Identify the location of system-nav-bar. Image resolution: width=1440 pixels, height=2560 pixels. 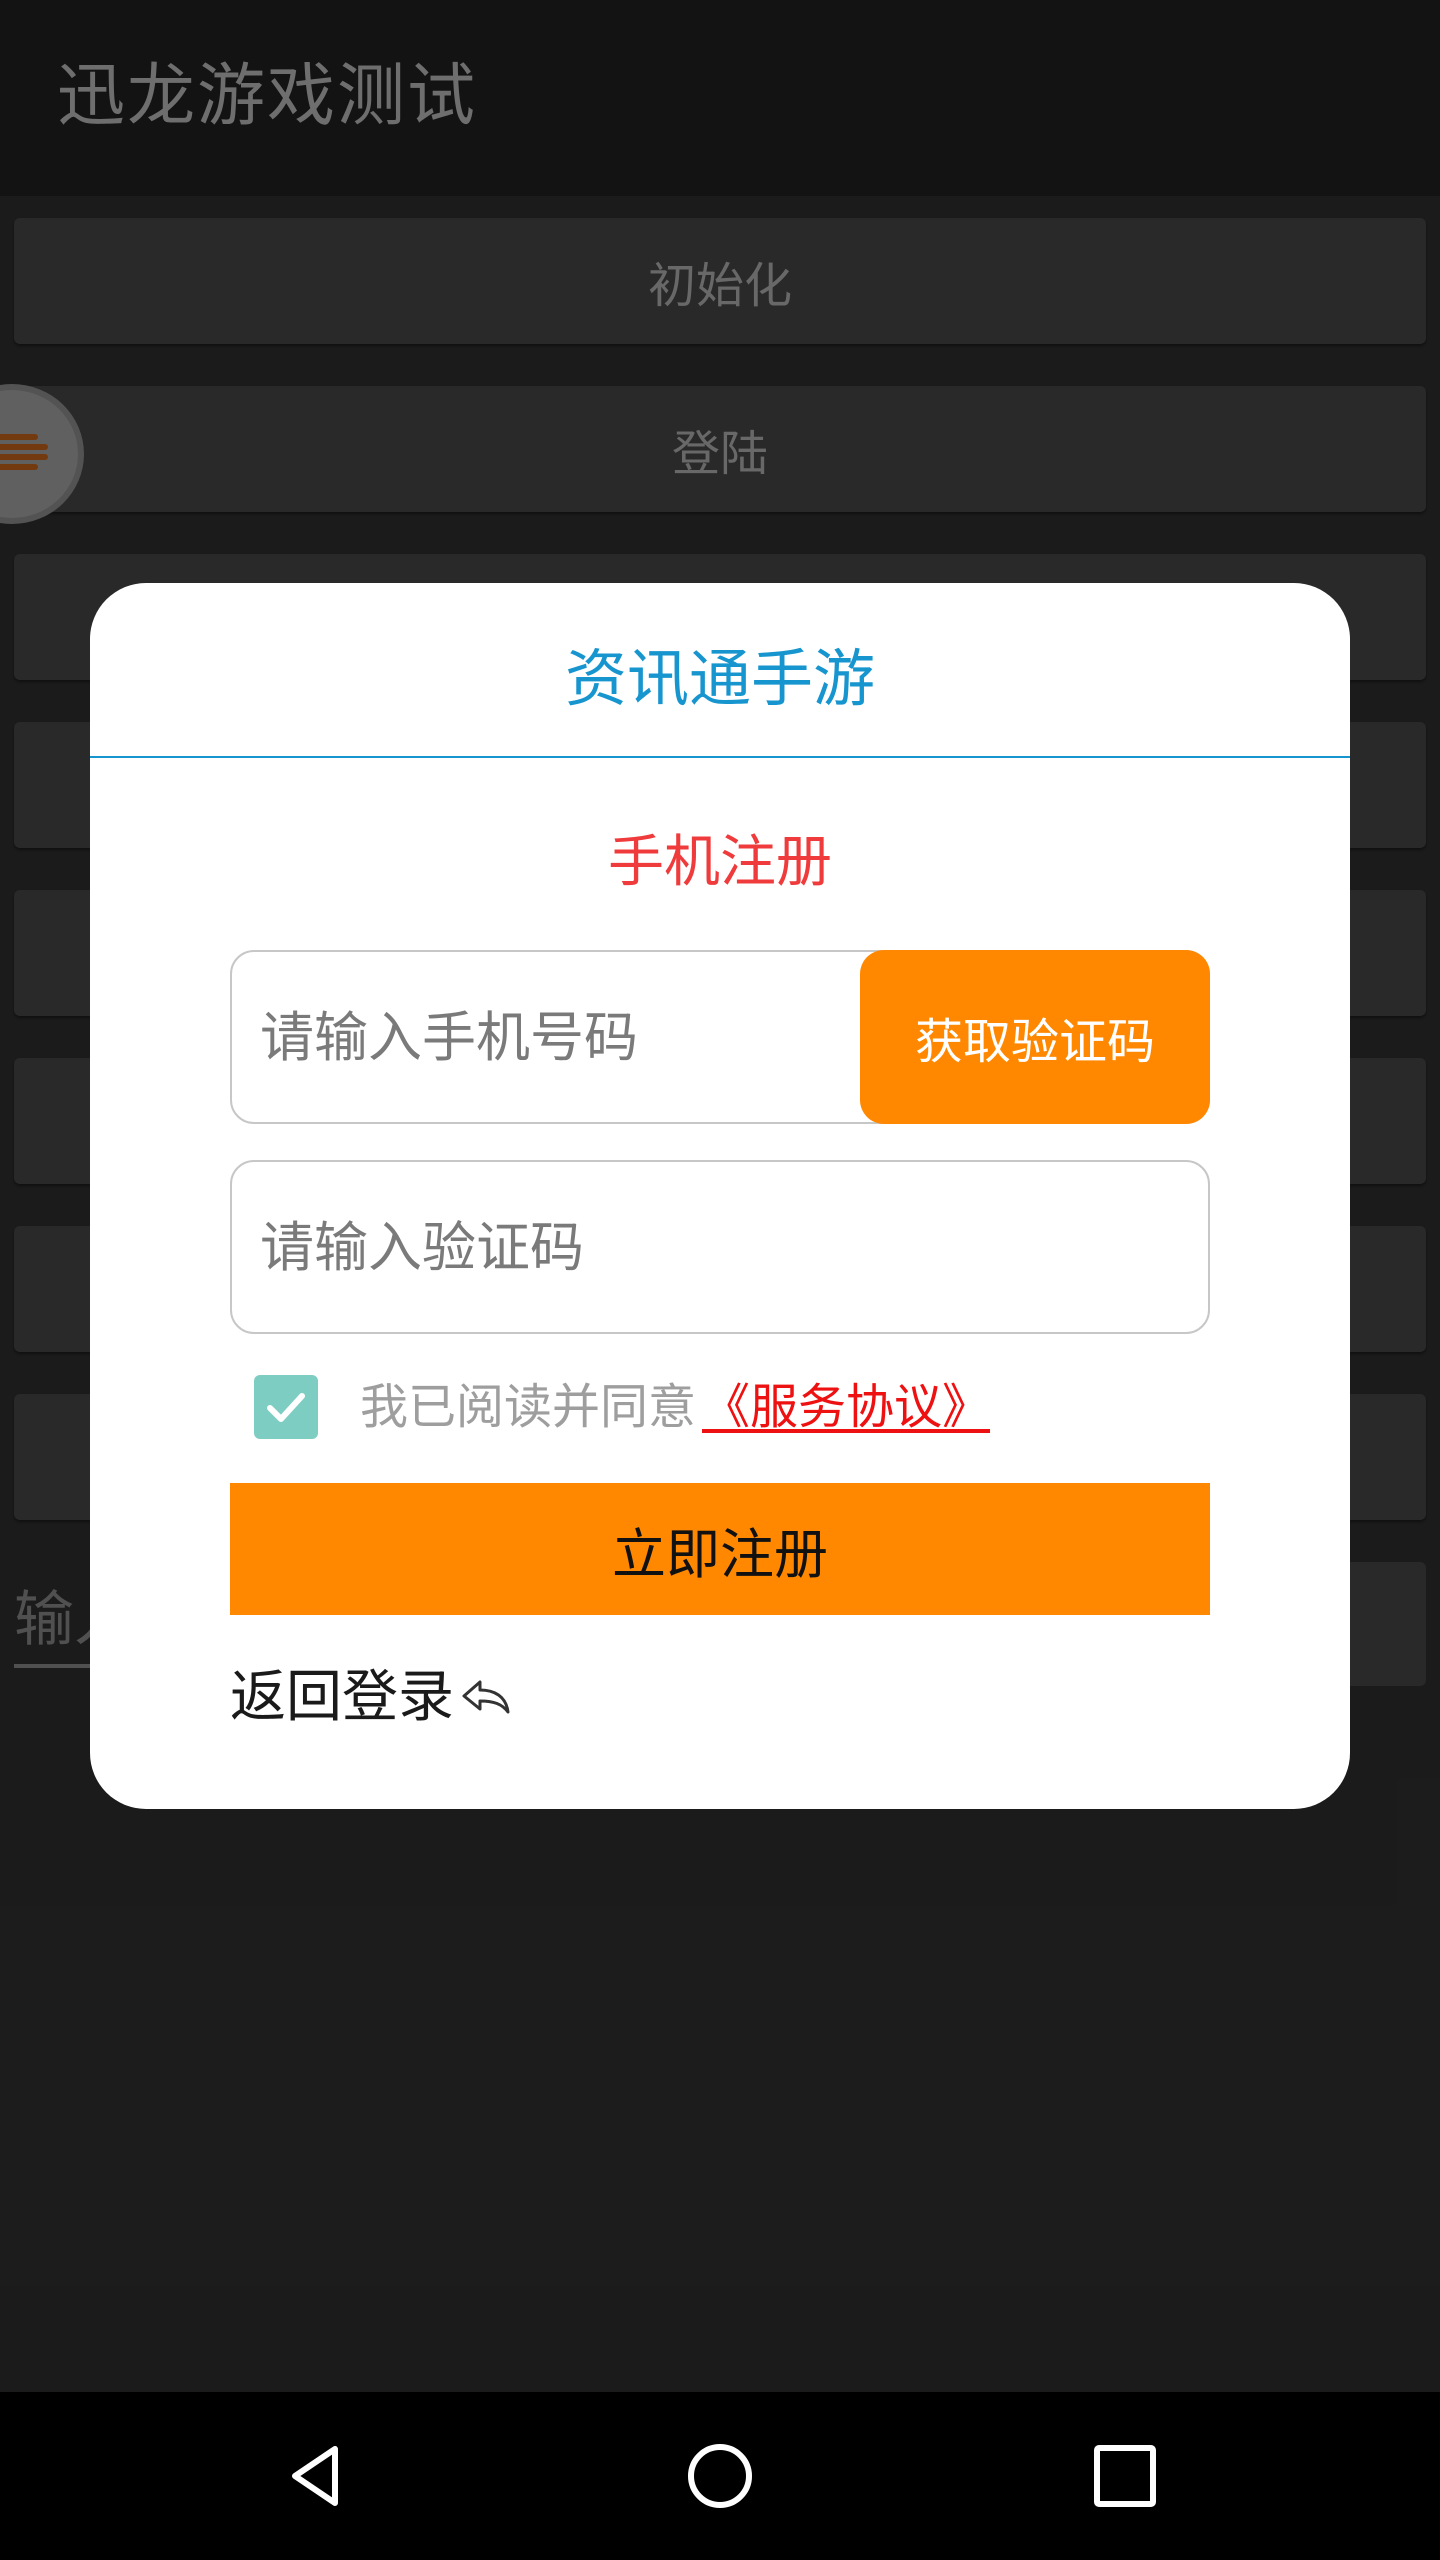
(720, 2476).